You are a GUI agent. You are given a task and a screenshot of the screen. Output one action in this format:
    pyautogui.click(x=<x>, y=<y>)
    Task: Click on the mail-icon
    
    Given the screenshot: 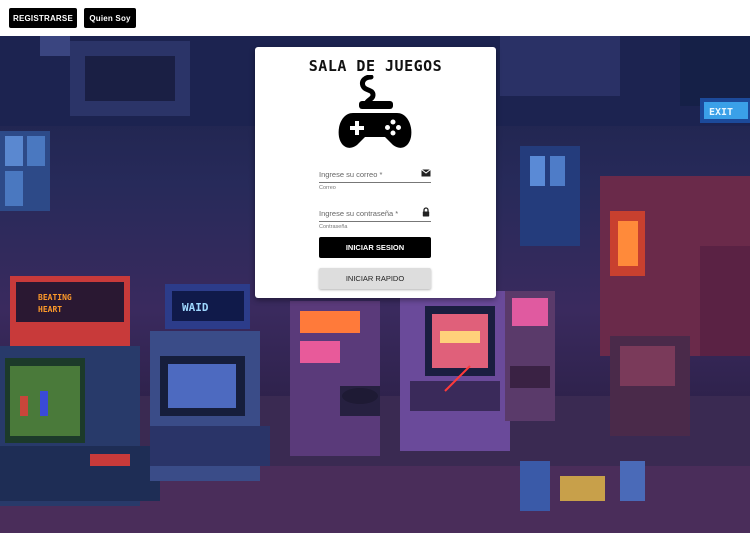 What is the action you would take?
    pyautogui.click(x=426, y=173)
    